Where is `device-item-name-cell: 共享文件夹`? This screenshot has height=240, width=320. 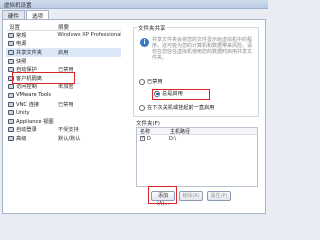
device-item-name-cell: 共享文件夹 is located at coordinates (32, 52).